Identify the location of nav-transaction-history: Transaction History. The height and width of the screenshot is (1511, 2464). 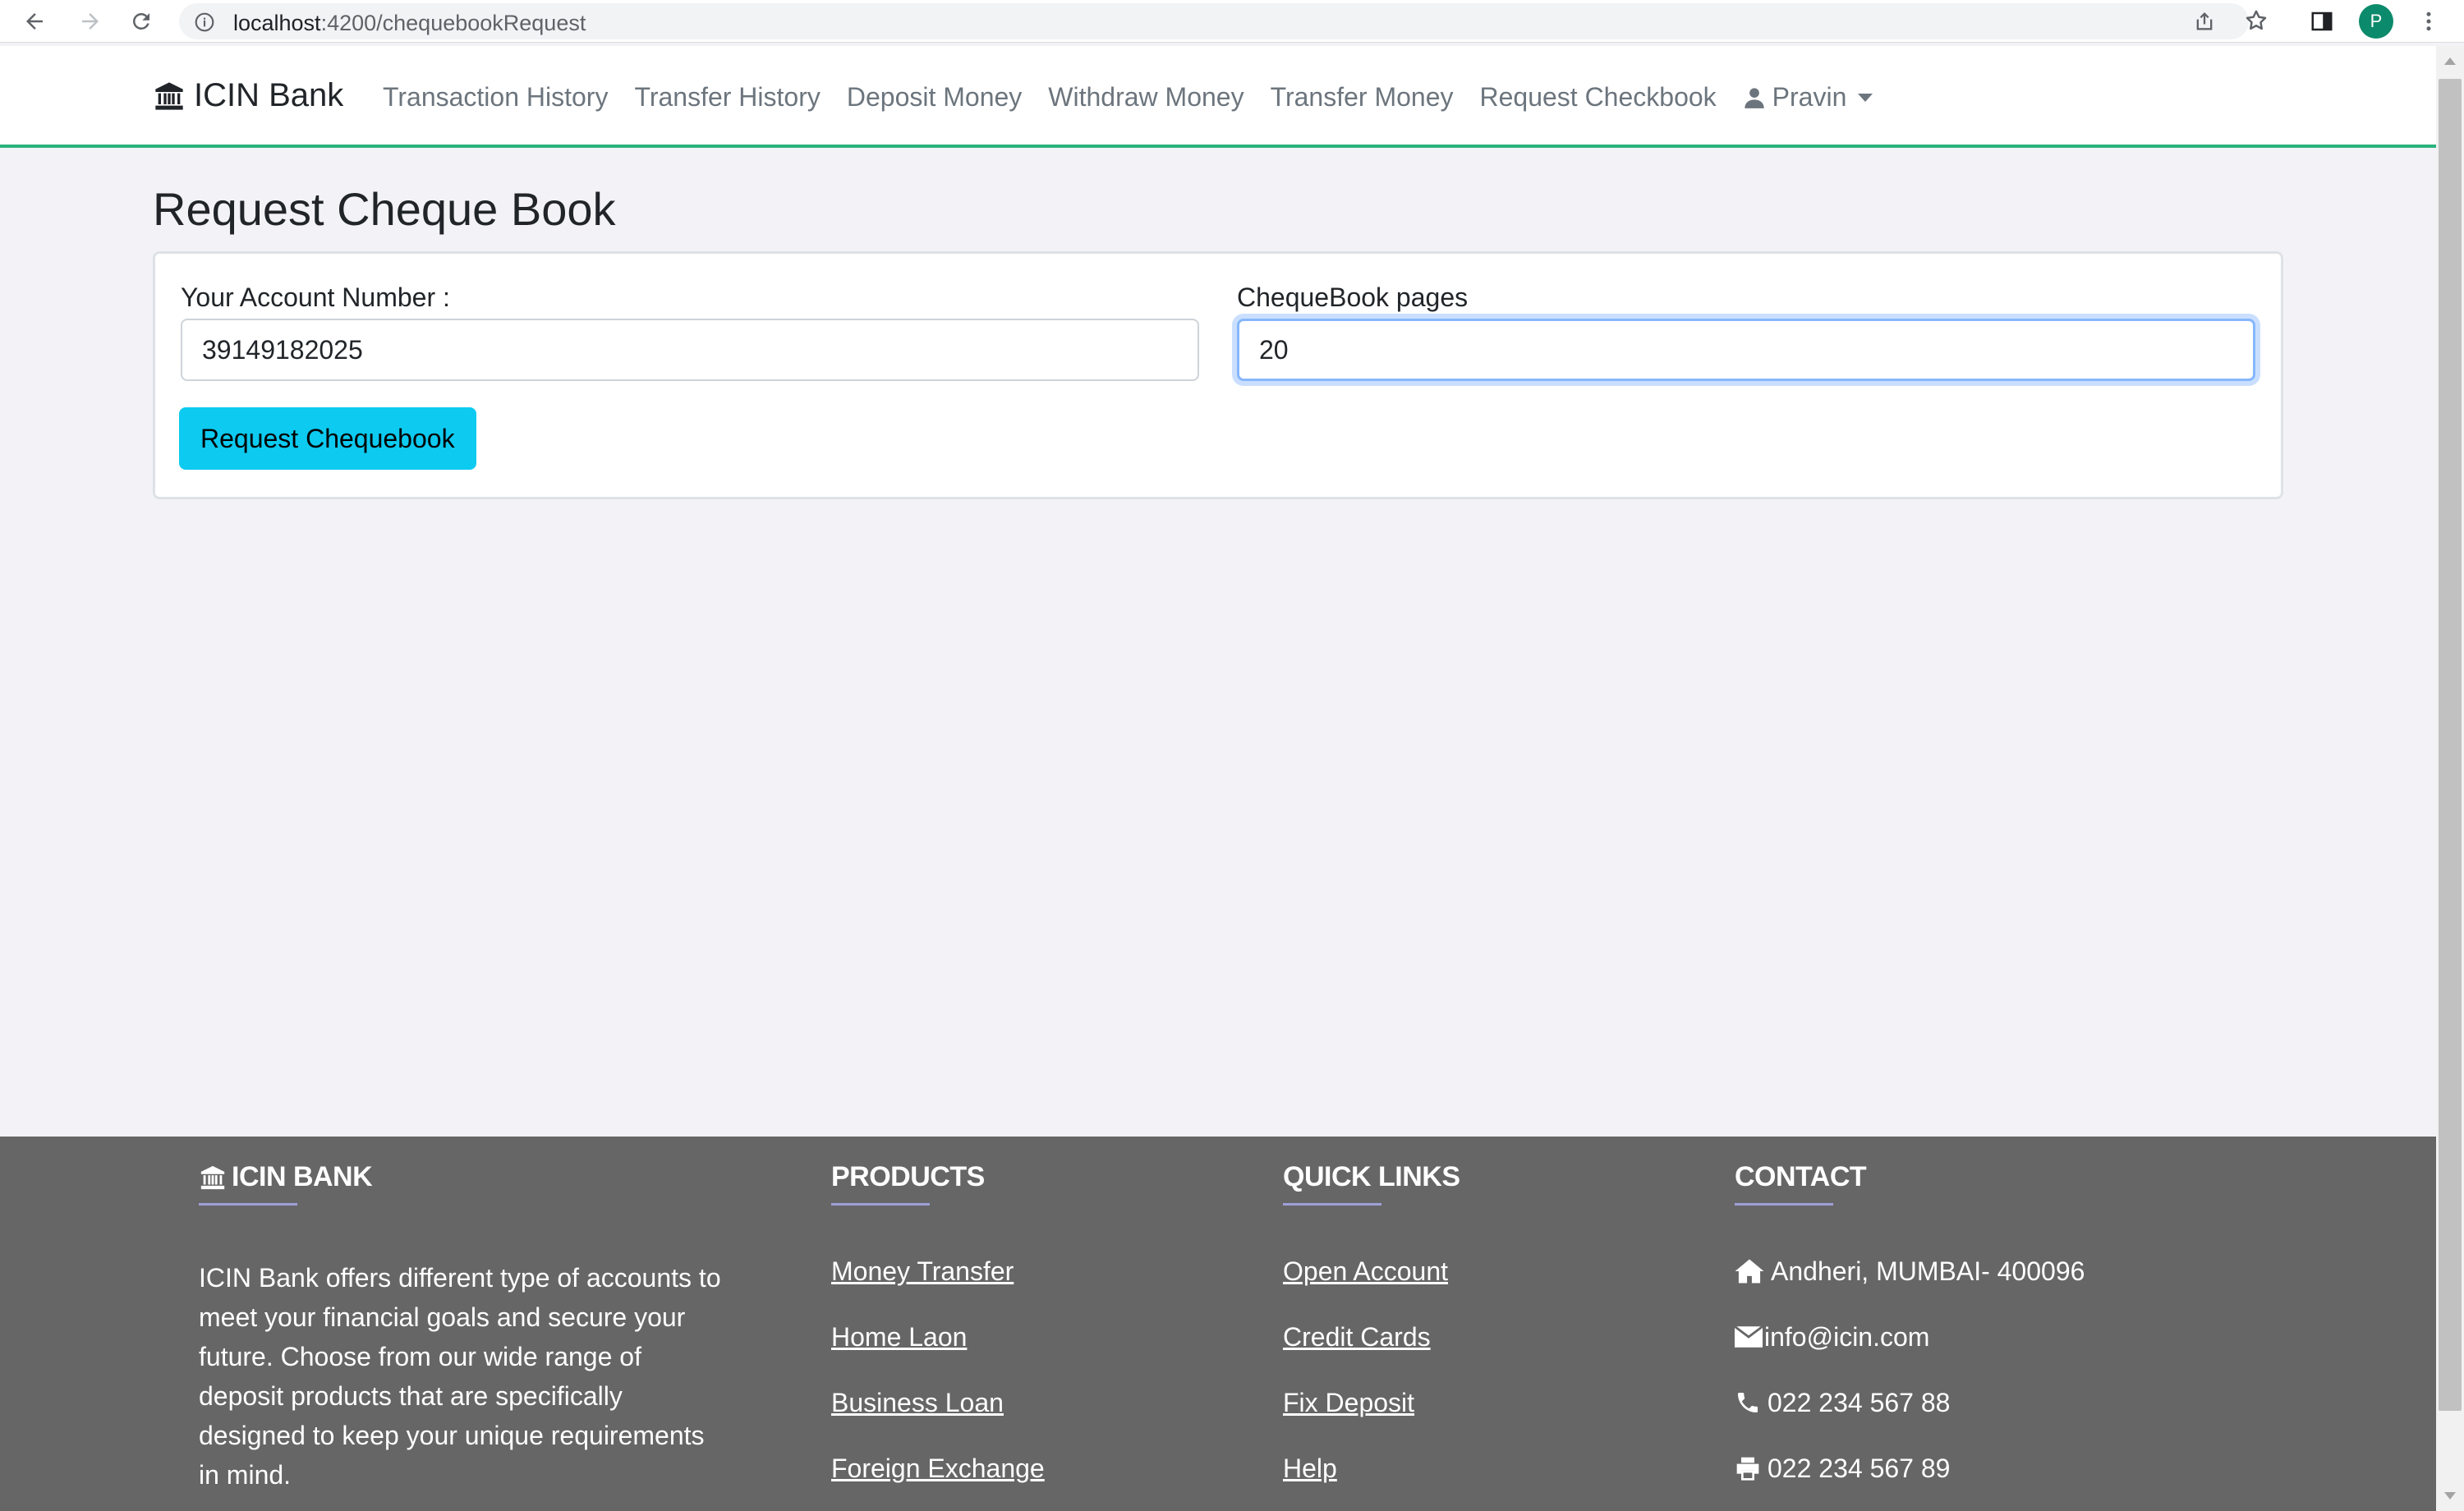
(495, 97).